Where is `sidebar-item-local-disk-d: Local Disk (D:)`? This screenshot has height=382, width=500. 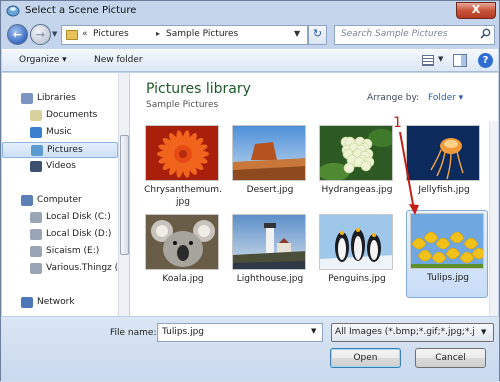
sidebar-item-local-disk-d: Local Disk (D:) is located at coordinates (60, 235).